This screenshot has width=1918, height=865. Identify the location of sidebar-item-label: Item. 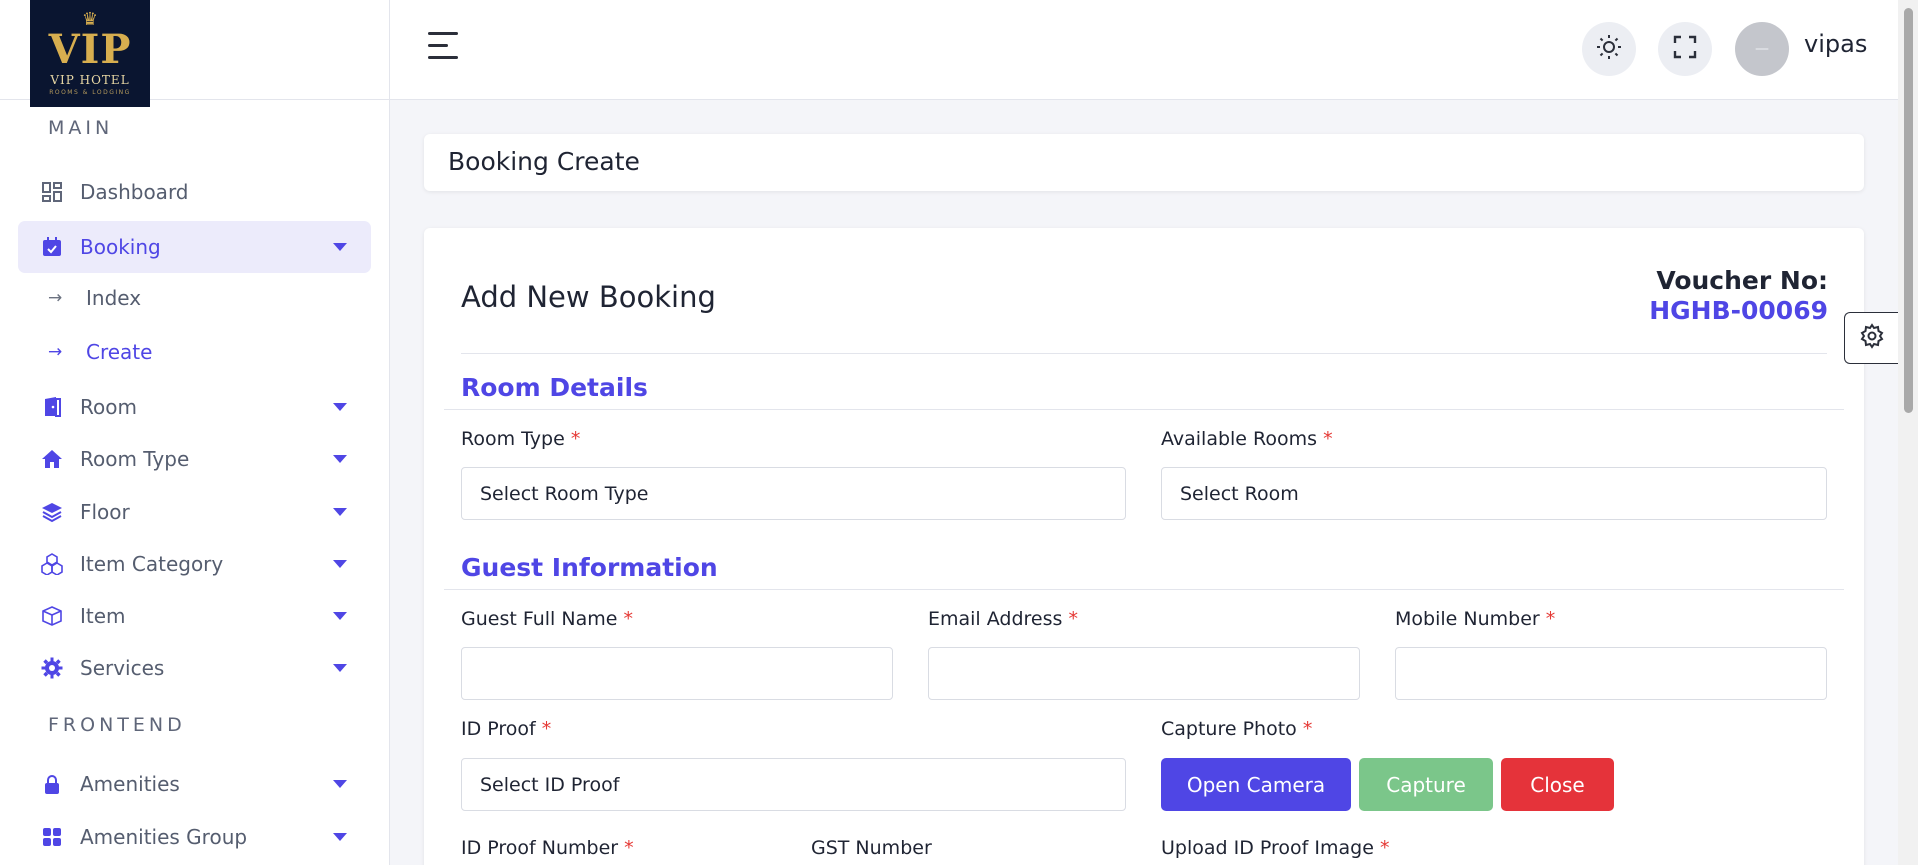
(103, 616).